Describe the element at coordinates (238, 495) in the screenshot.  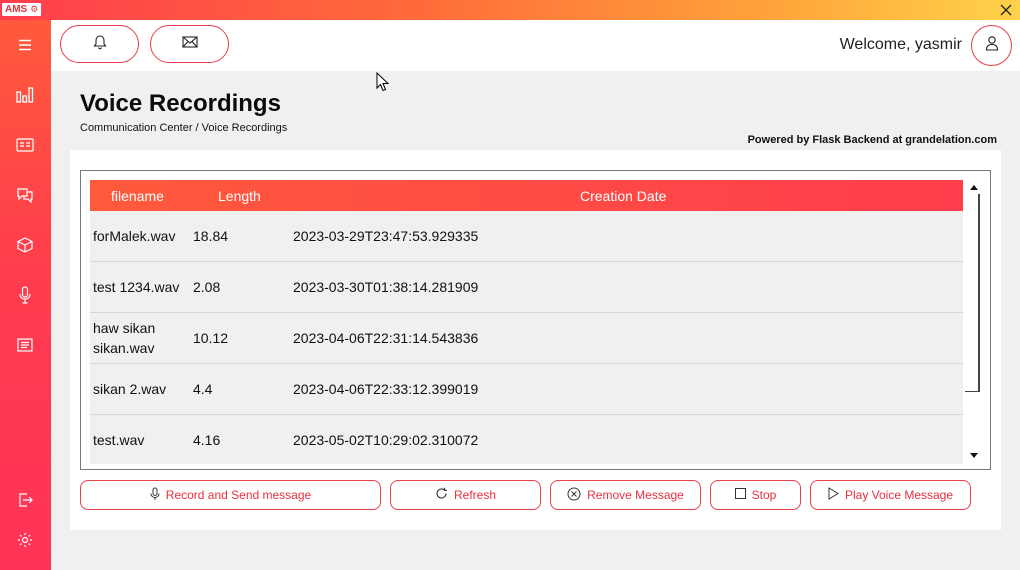
I see `record-send-label: Record and Send message` at that location.